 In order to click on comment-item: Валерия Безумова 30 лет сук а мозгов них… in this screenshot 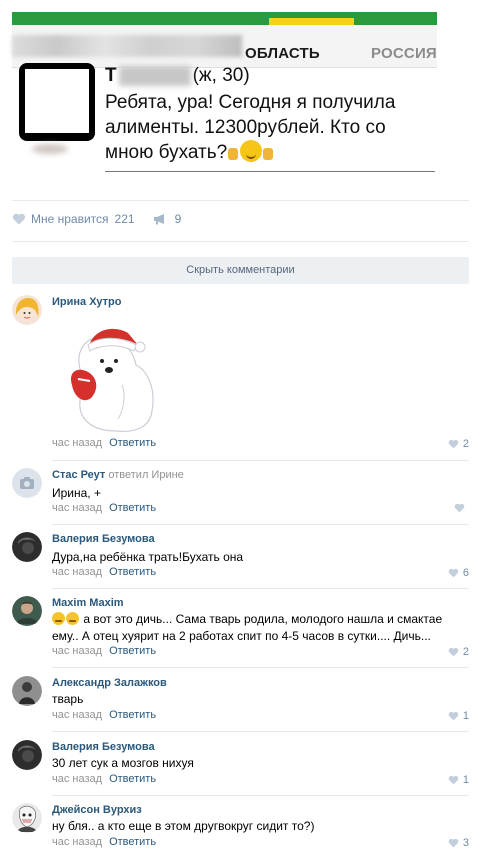, I will do `click(240, 768)`.